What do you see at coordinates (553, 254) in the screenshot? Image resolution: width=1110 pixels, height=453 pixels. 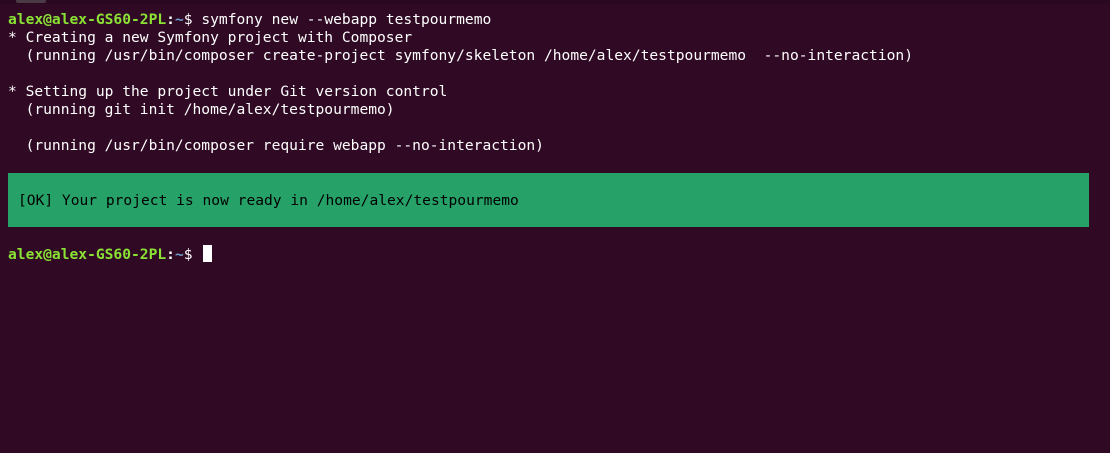 I see `current-prompt-line: alex@alex-GS60-2PL:~$` at bounding box center [553, 254].